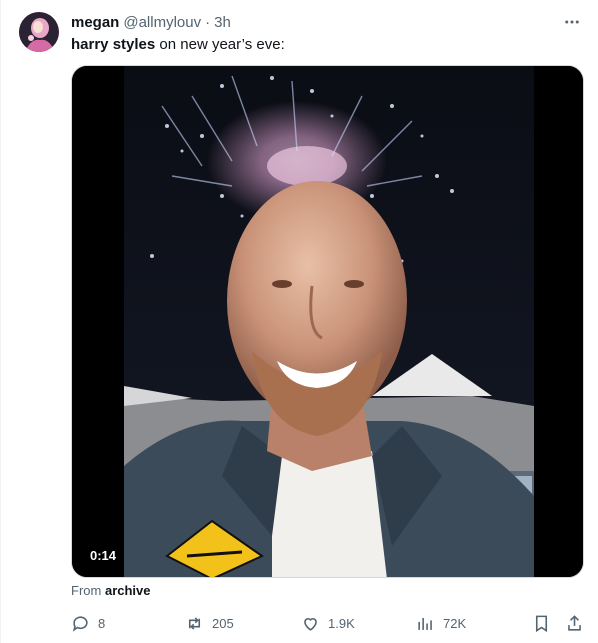 This screenshot has width=598, height=643. Describe the element at coordinates (574, 622) in the screenshot. I see `share-icon` at that location.